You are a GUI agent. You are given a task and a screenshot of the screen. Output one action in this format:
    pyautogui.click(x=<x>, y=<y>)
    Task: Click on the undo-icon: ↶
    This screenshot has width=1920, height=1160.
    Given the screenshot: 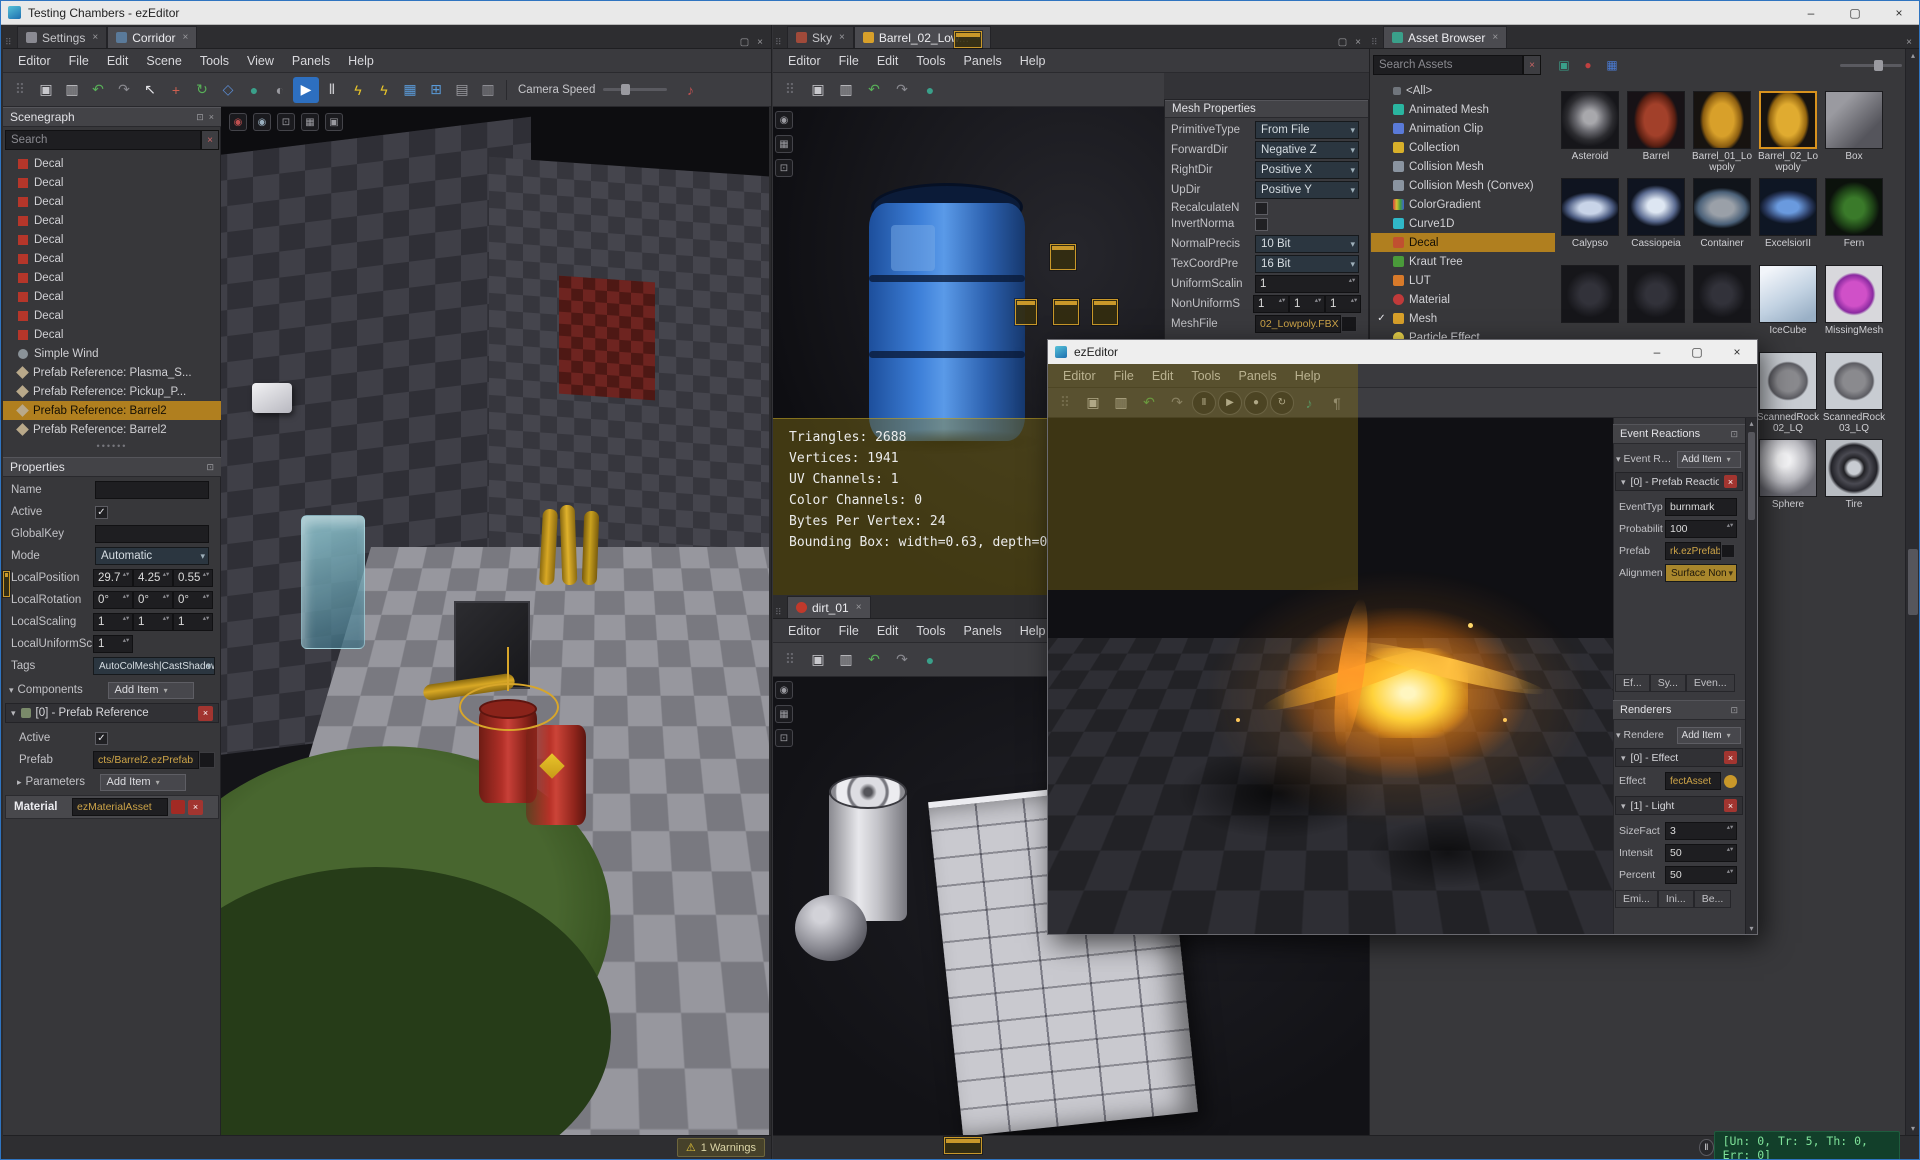 What is the action you would take?
    pyautogui.click(x=98, y=90)
    